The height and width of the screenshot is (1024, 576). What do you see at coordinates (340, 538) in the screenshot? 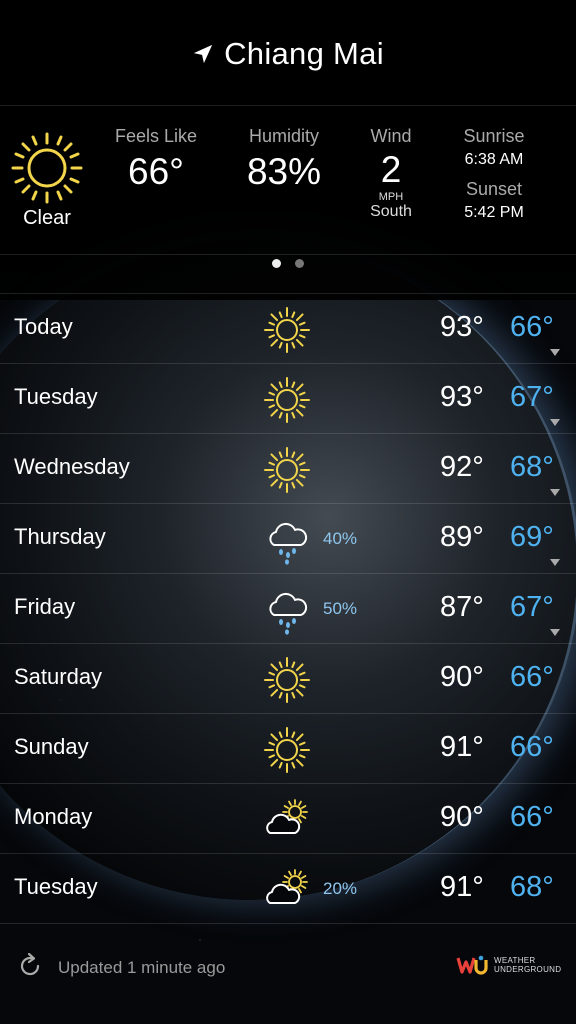
I see `precip-chance: 40%` at bounding box center [340, 538].